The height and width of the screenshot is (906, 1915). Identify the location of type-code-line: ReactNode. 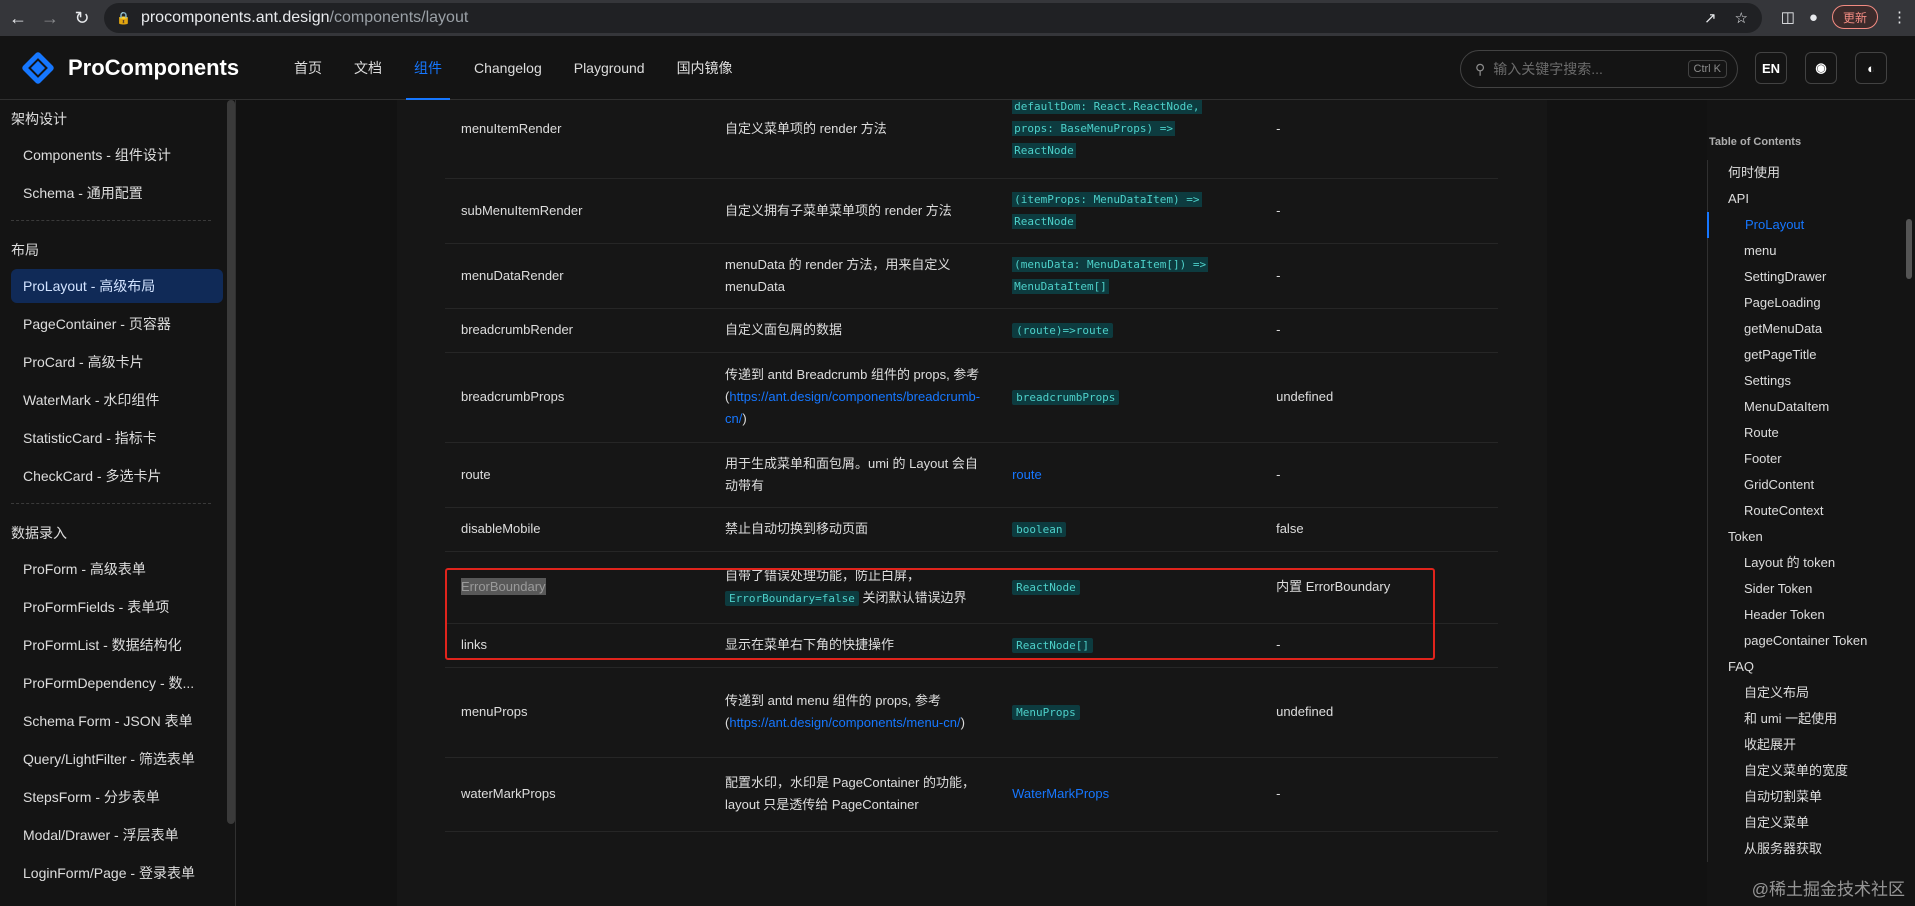
(1044, 150).